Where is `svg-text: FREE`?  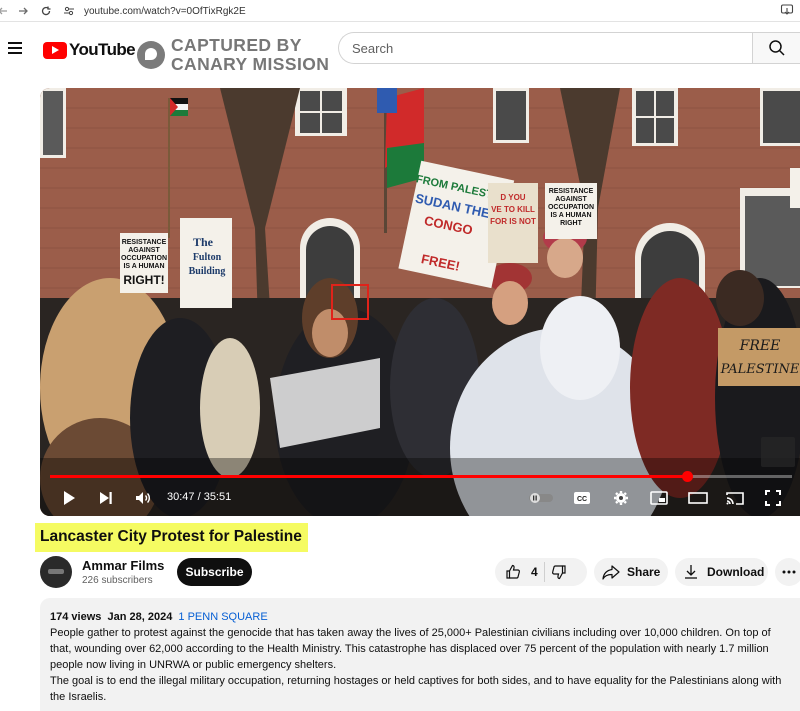
svg-text: FREE is located at coordinates (760, 346).